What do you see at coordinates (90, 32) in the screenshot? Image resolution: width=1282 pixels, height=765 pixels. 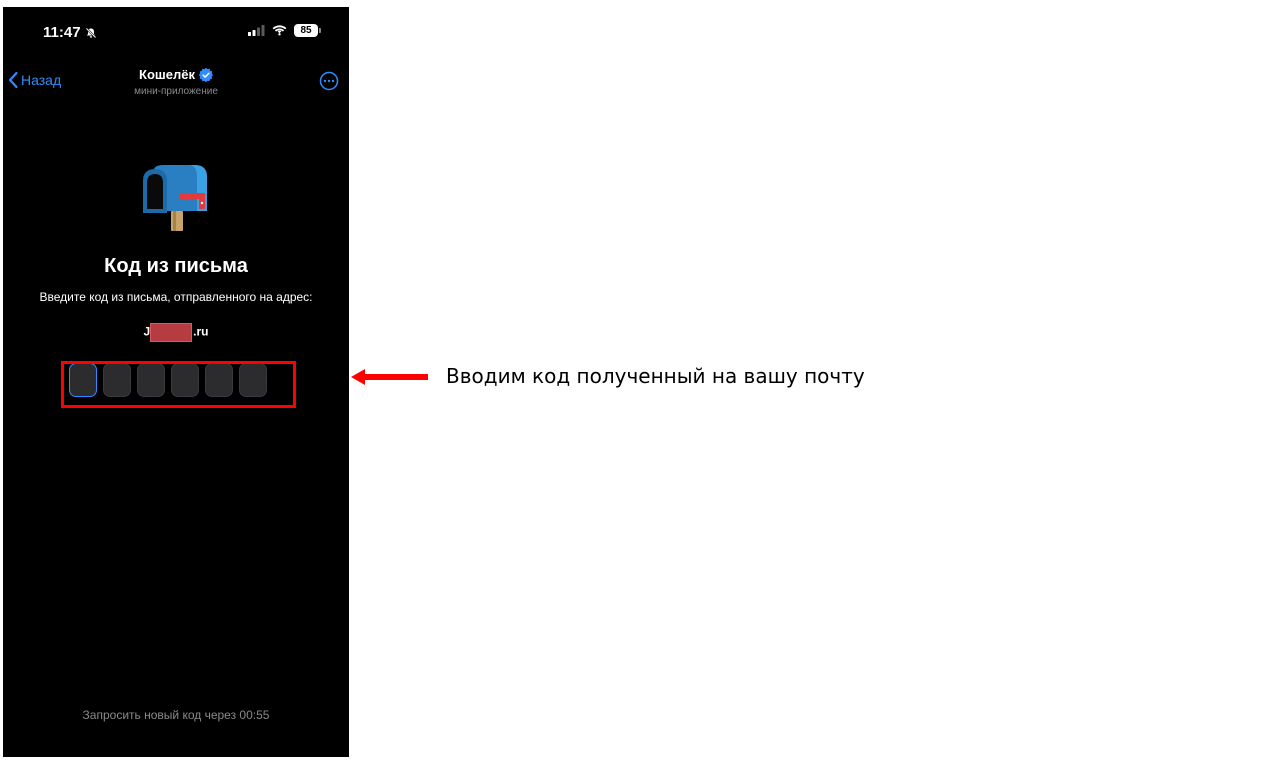 I see `bell-mute-icon` at bounding box center [90, 32].